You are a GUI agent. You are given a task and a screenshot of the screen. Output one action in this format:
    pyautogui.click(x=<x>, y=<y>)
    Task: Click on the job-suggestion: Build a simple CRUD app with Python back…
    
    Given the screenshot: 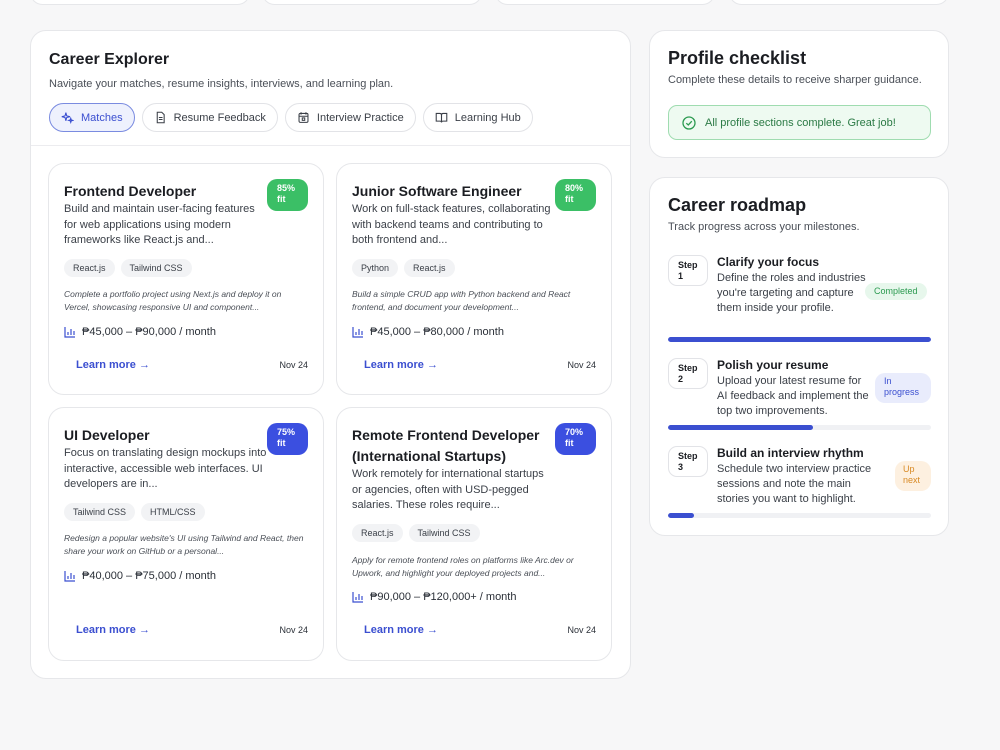 What is the action you would take?
    pyautogui.click(x=461, y=300)
    